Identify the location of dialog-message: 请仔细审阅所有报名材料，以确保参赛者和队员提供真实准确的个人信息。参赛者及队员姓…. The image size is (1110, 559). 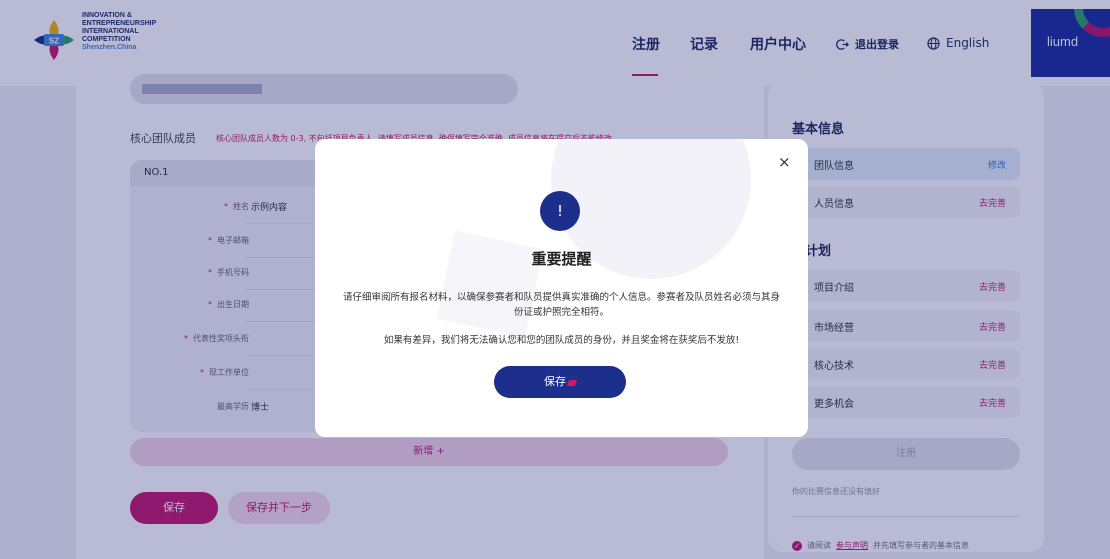
(561, 305).